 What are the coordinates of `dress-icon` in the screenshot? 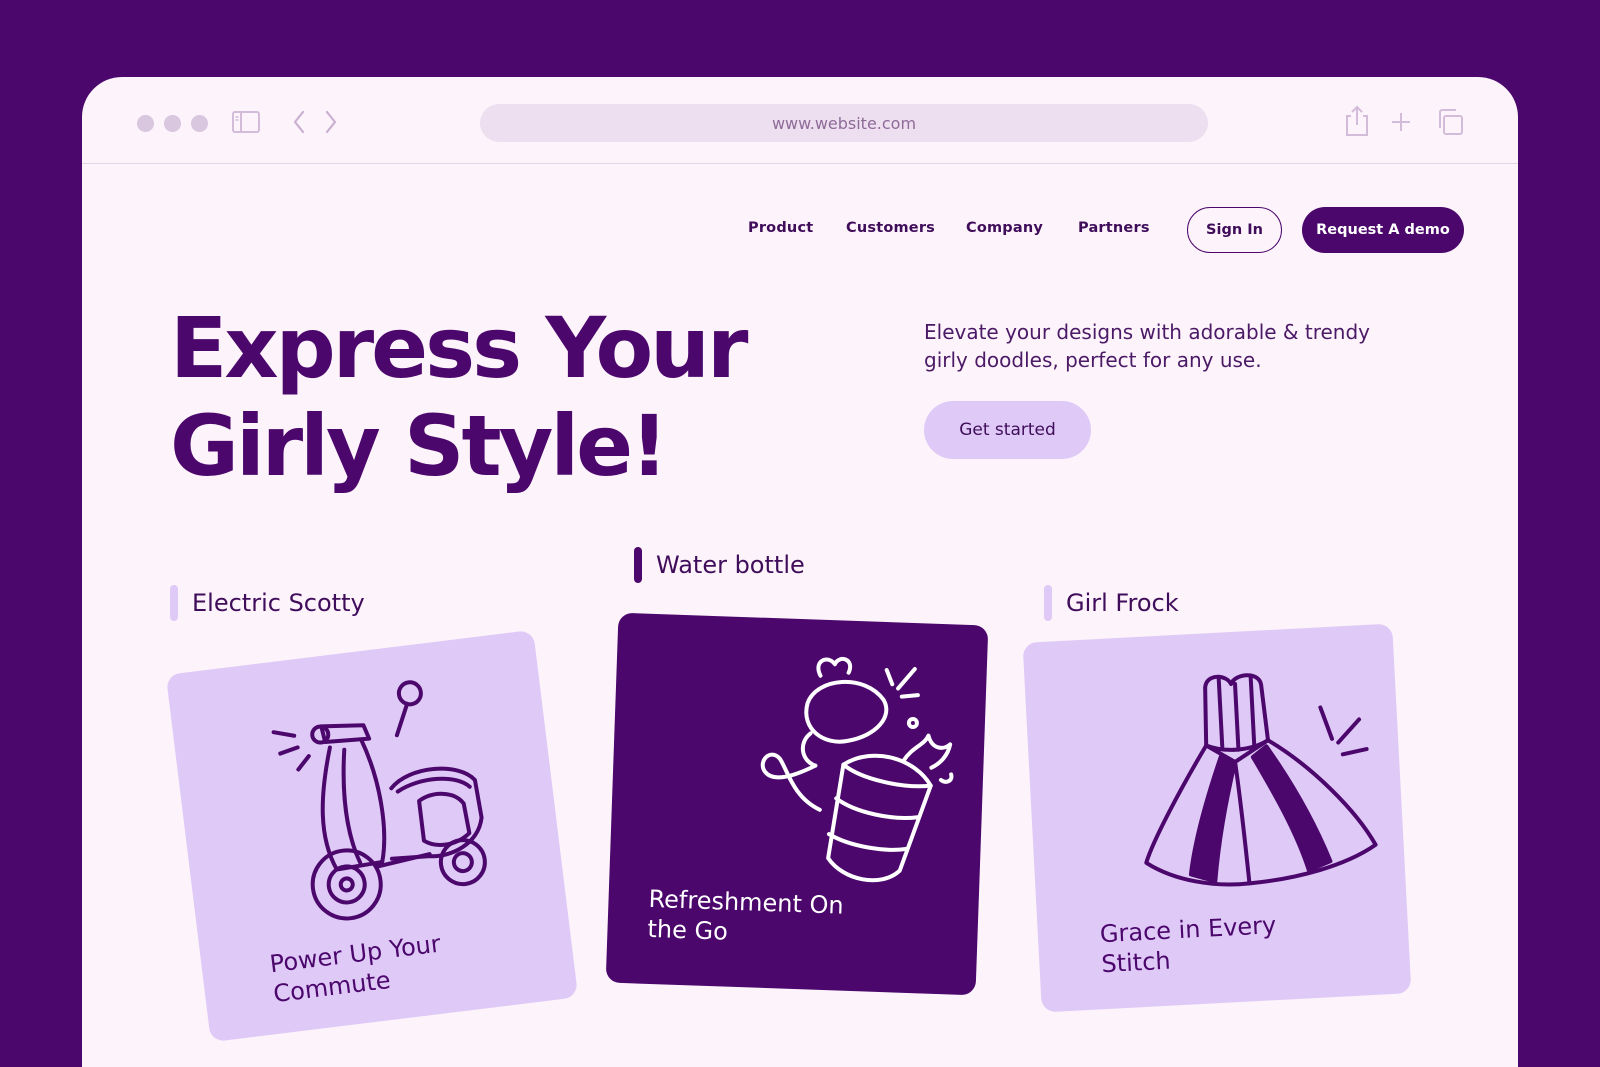 It's located at (1261, 780).